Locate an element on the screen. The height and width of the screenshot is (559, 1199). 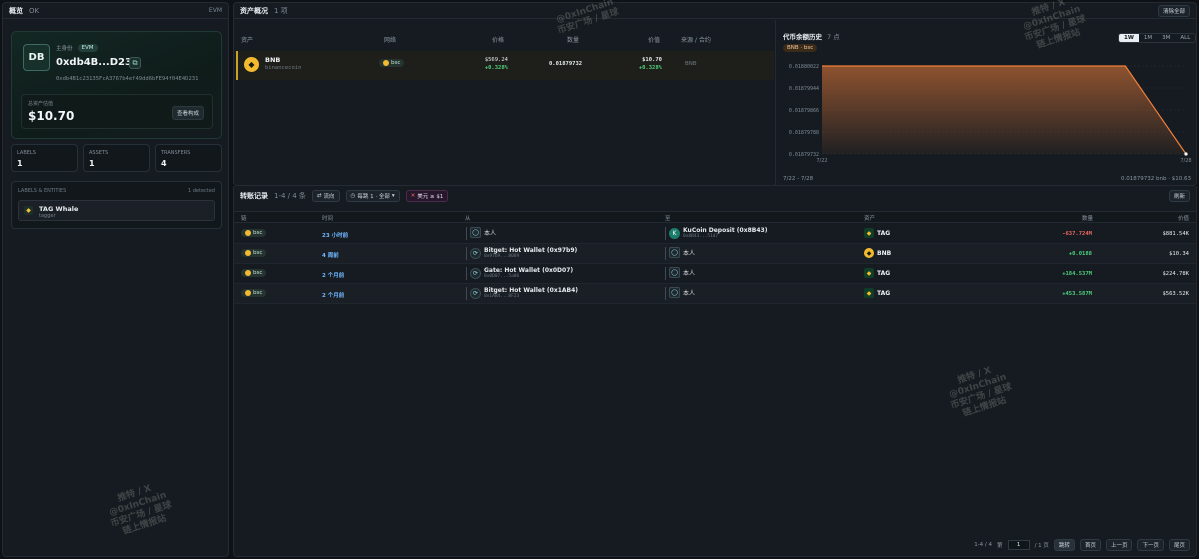
x-tick-label: 7/28 is located at coordinates (1185, 161).